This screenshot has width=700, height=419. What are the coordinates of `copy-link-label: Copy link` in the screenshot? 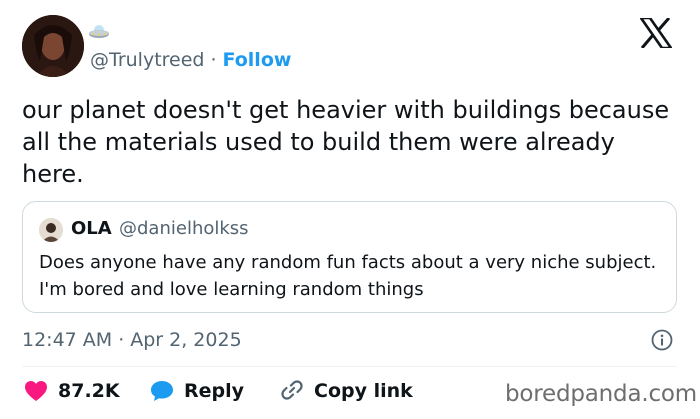 It's located at (363, 391).